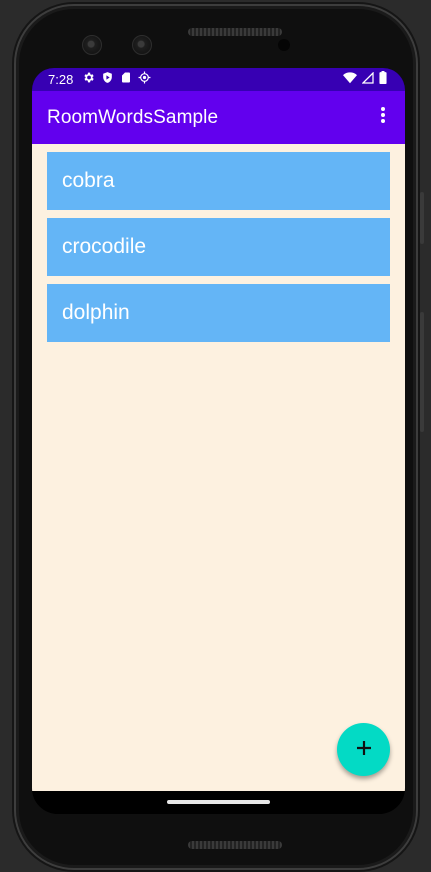 The height and width of the screenshot is (872, 431). I want to click on settings-icon, so click(88, 79).